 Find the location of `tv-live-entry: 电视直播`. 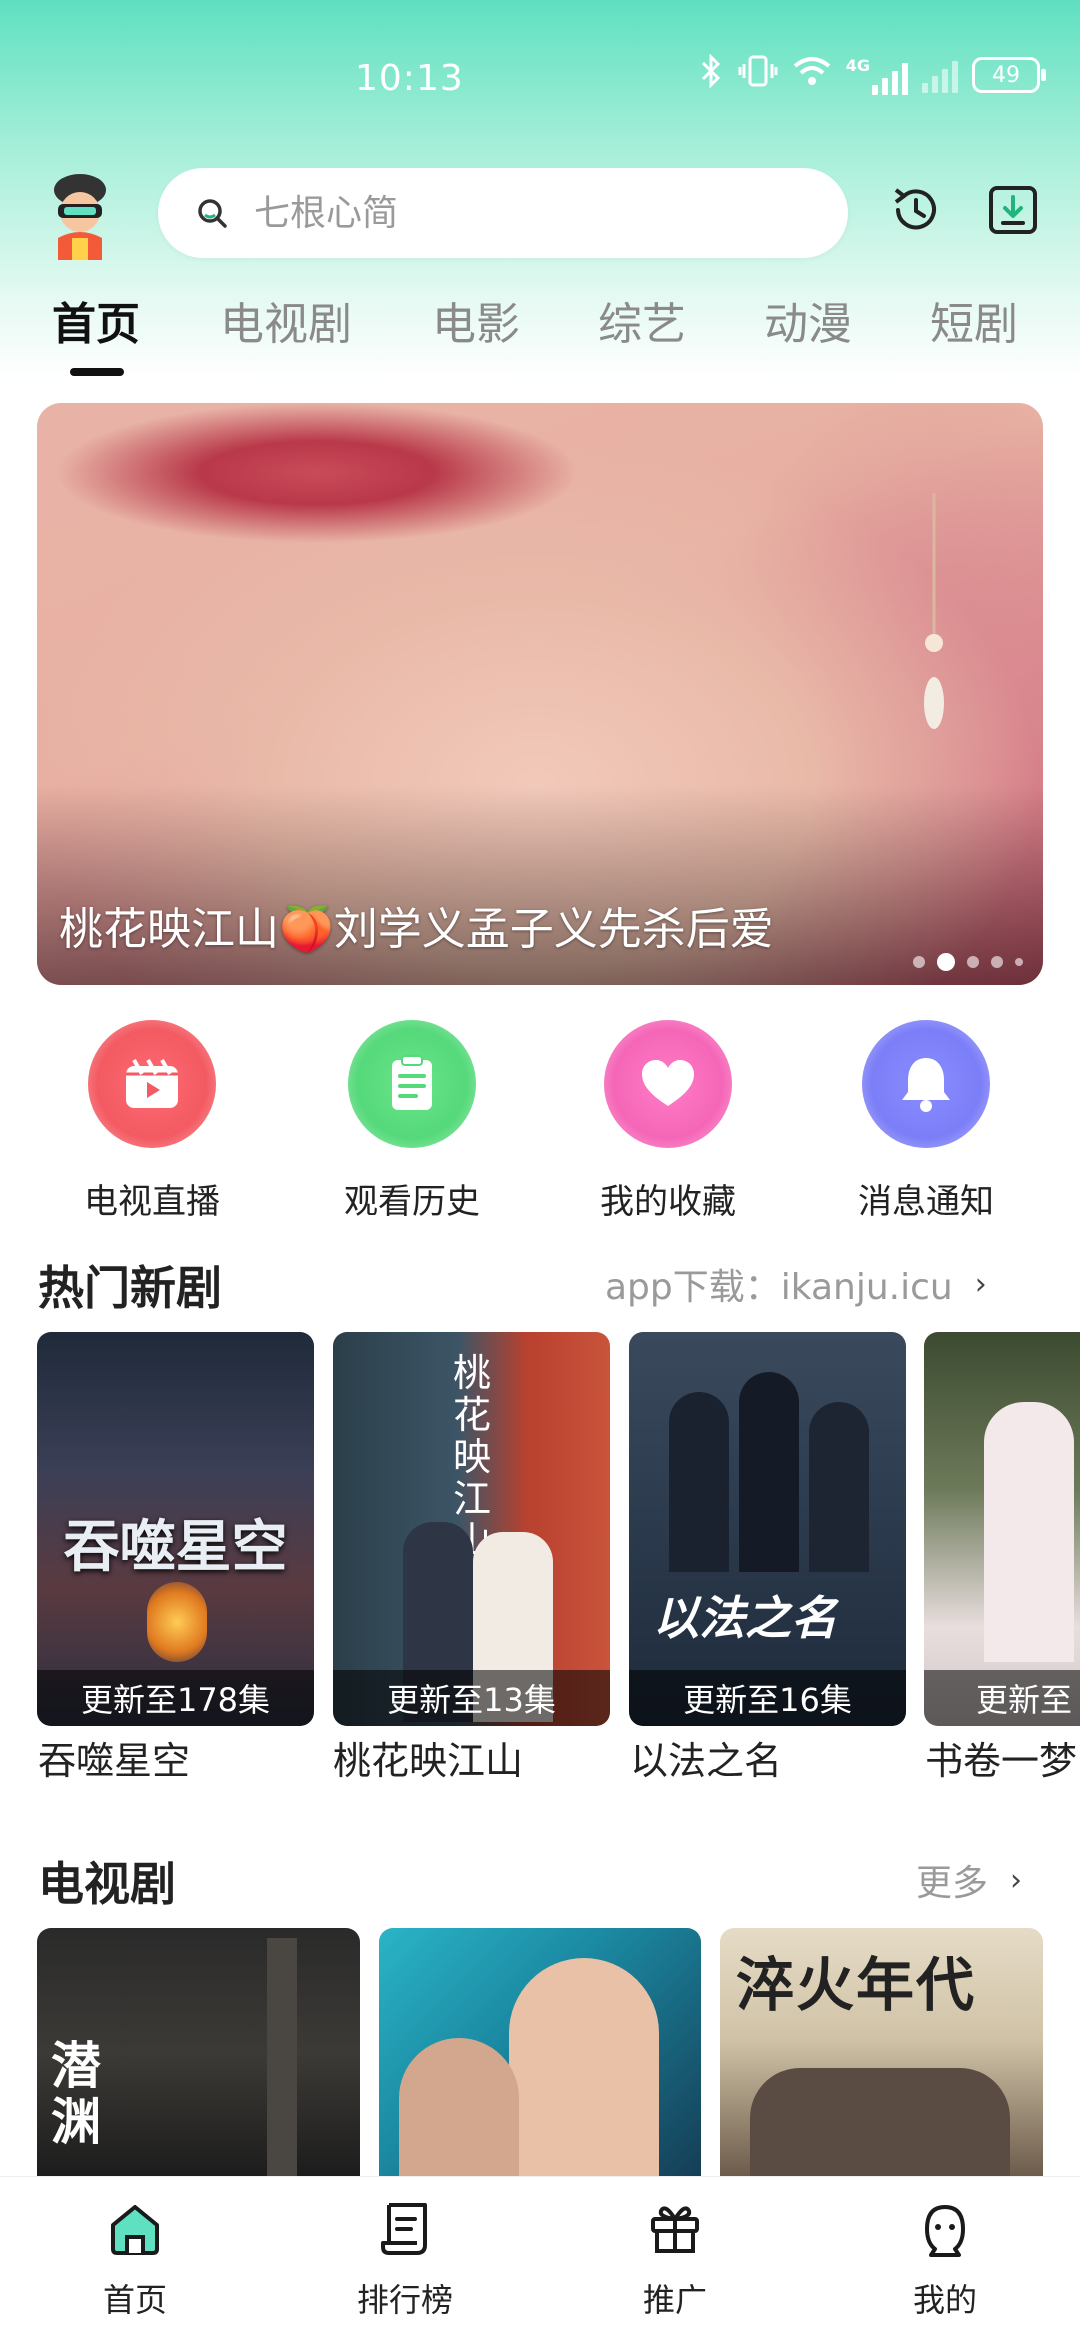

tv-live-entry: 电视直播 is located at coordinates (152, 1121).